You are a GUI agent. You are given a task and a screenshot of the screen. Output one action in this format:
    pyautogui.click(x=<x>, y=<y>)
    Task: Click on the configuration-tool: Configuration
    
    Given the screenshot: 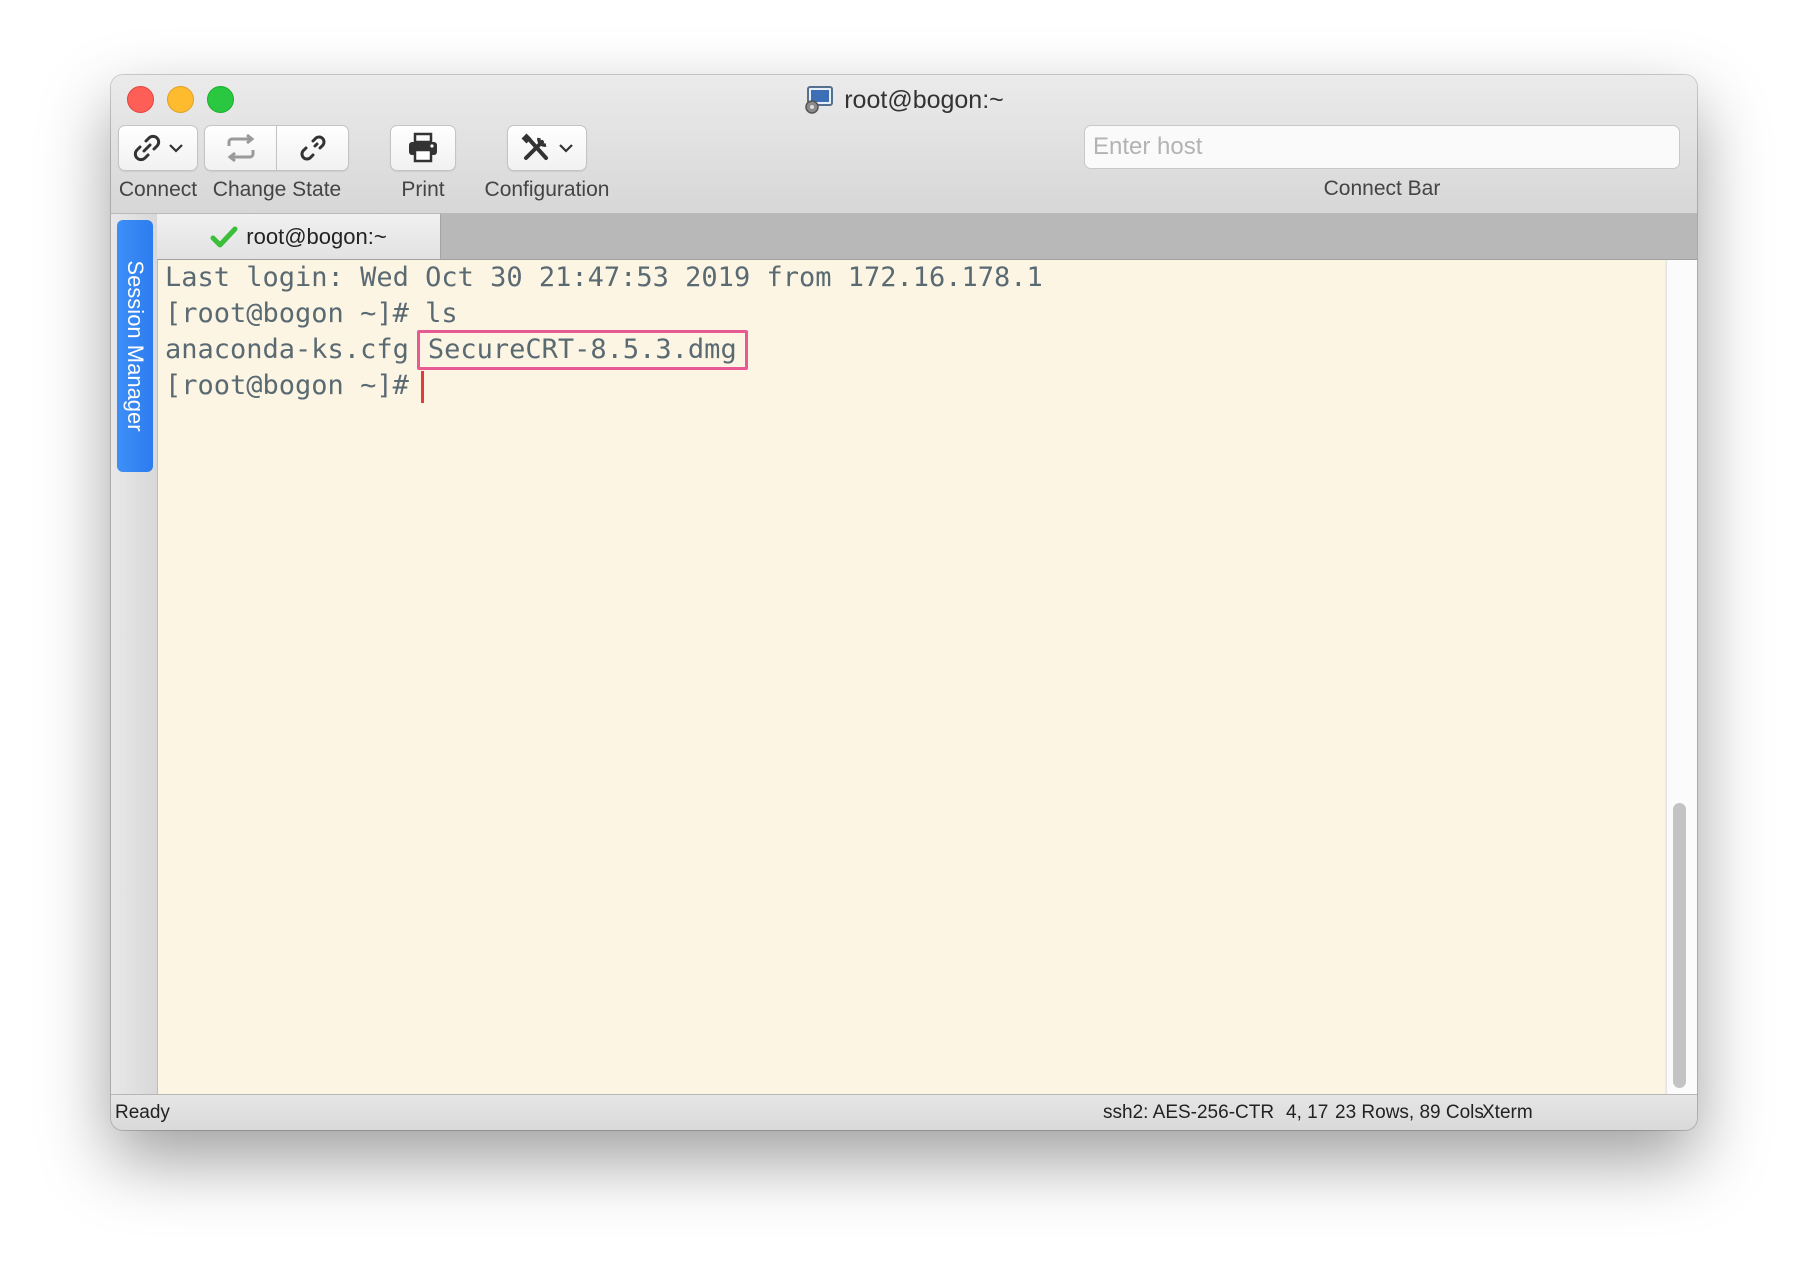 What is the action you would take?
    pyautogui.click(x=547, y=163)
    